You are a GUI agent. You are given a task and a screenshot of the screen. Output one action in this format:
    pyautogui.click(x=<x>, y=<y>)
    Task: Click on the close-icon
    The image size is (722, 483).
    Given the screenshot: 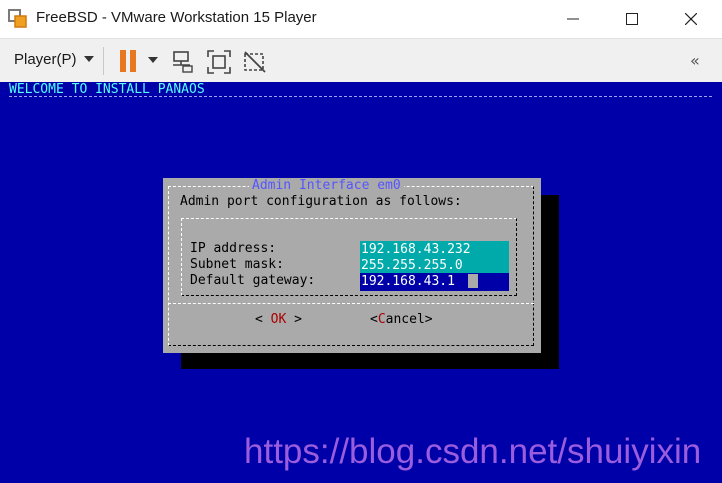 What is the action you would take?
    pyautogui.click(x=691, y=19)
    